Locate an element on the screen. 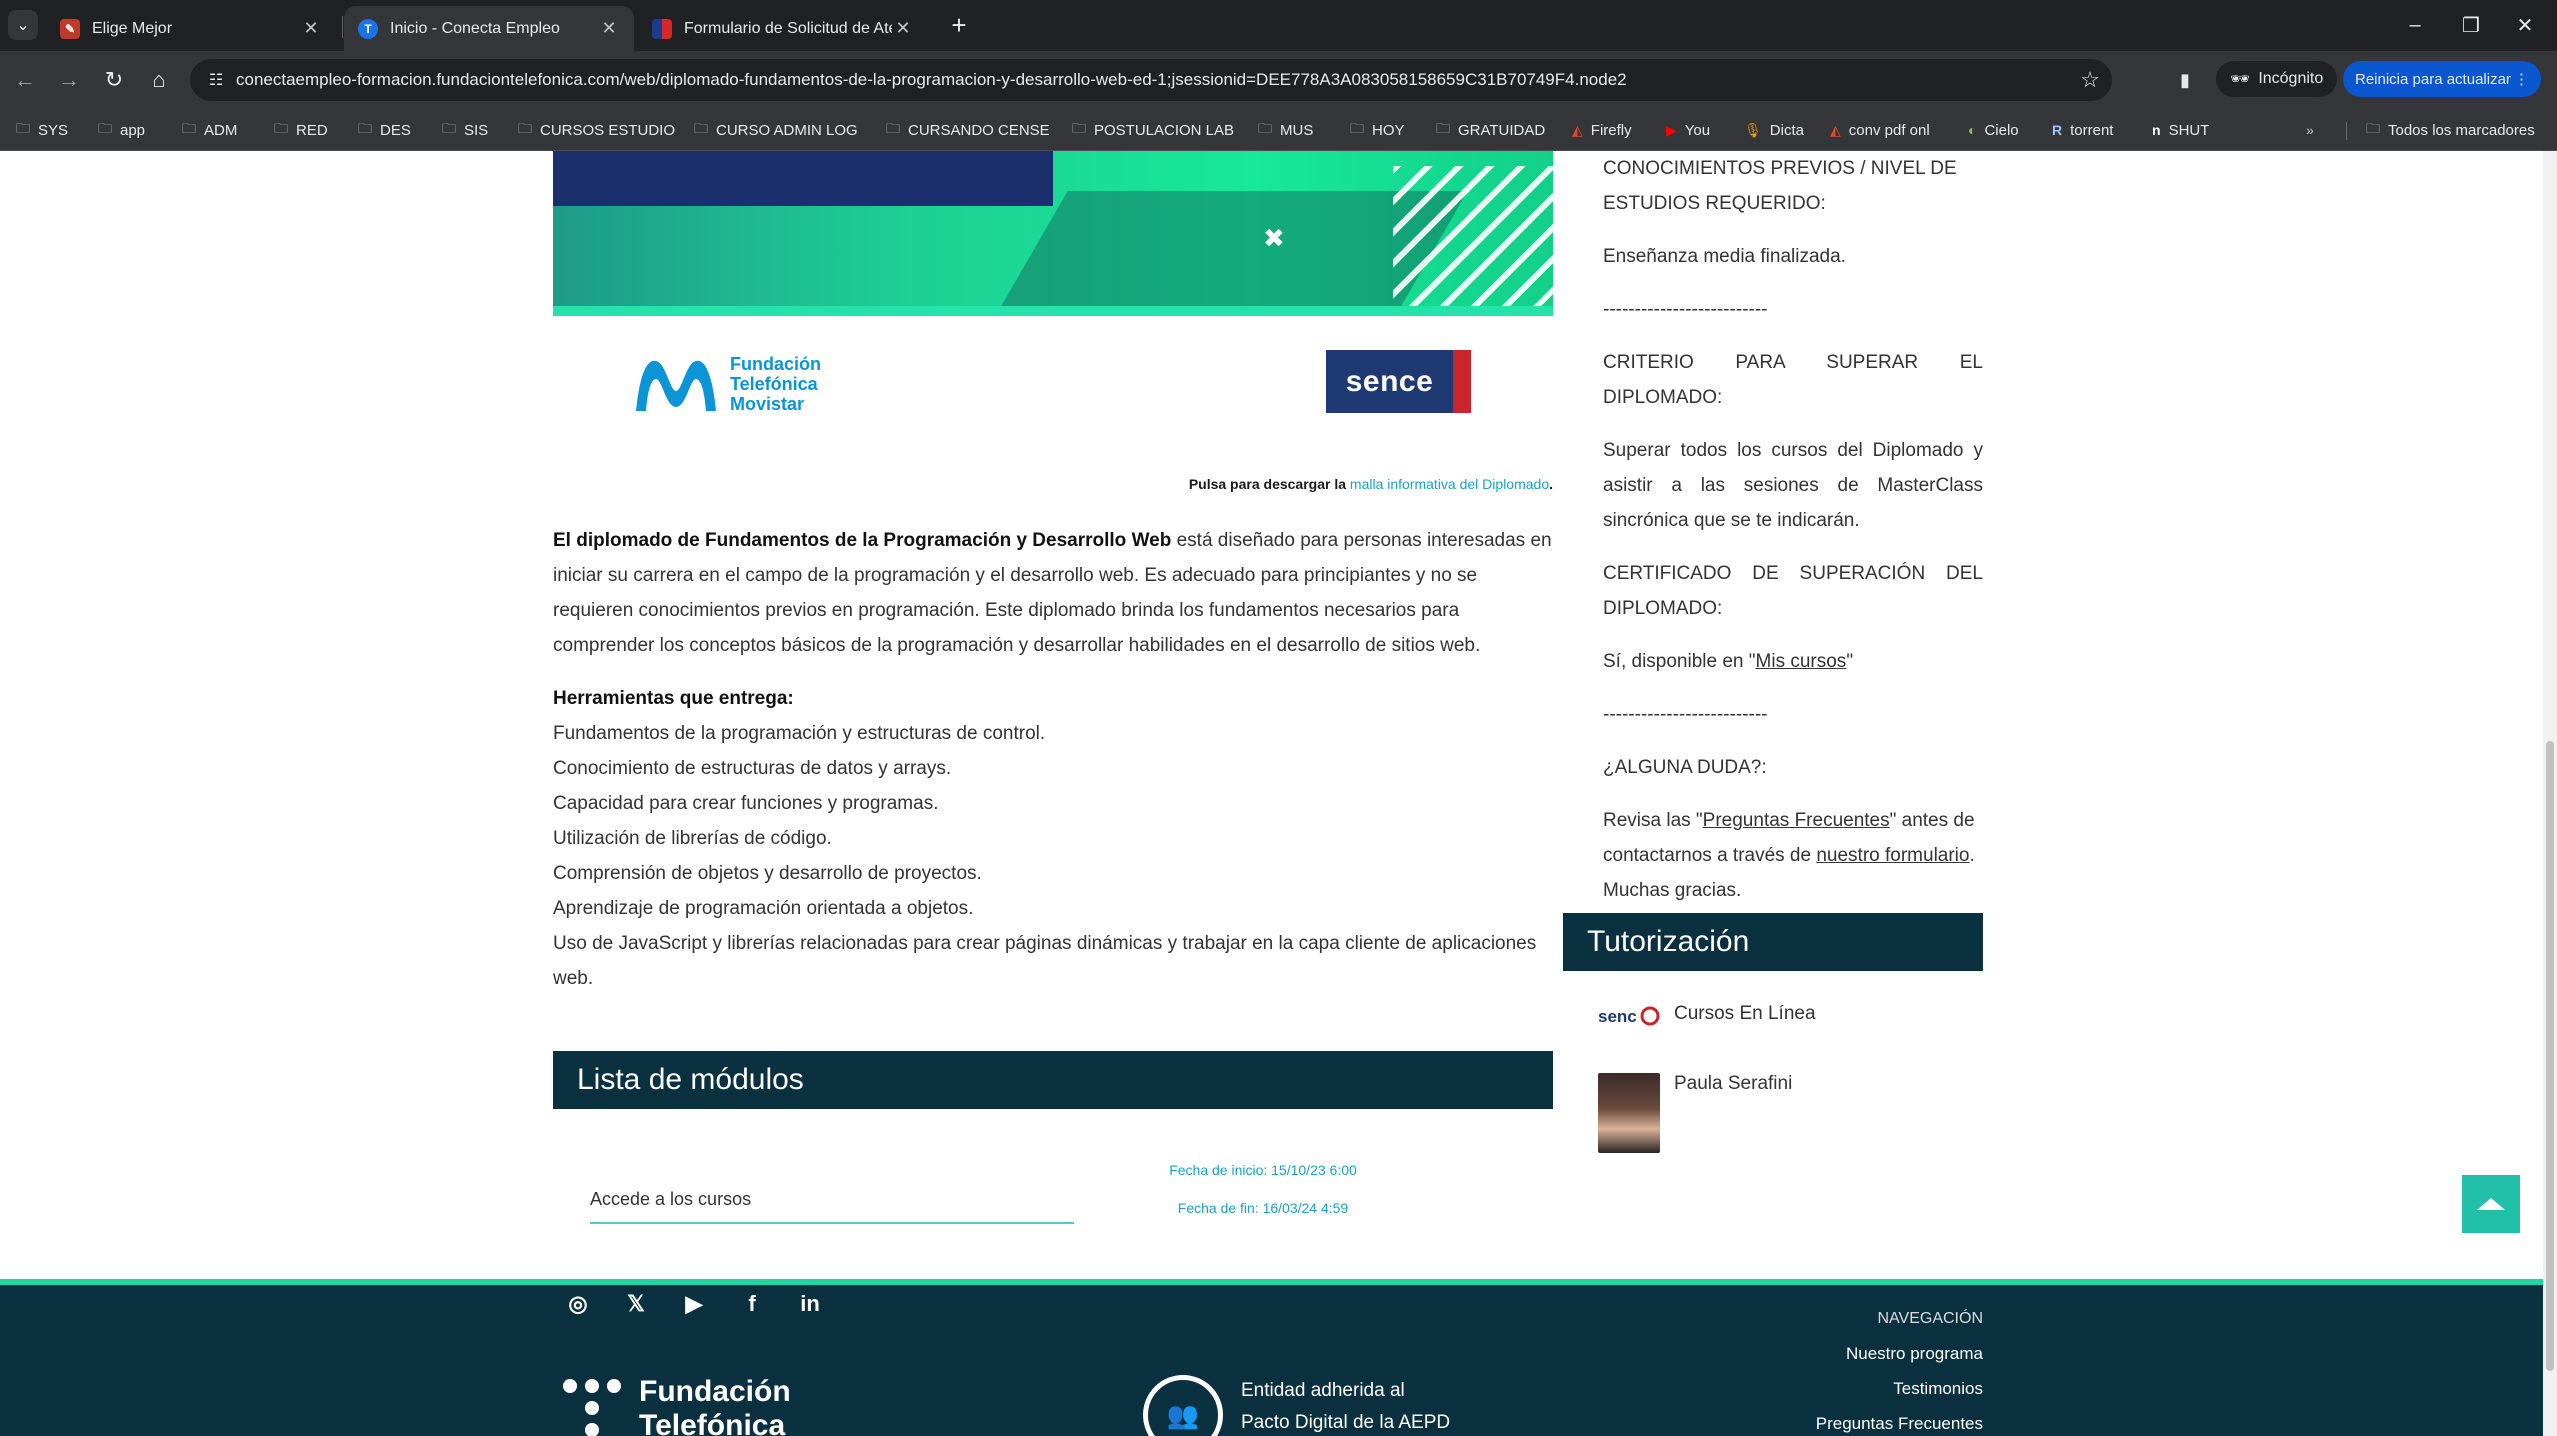 Image resolution: width=2557 pixels, height=1436 pixels. logo-line: Telefónica is located at coordinates (774, 384).